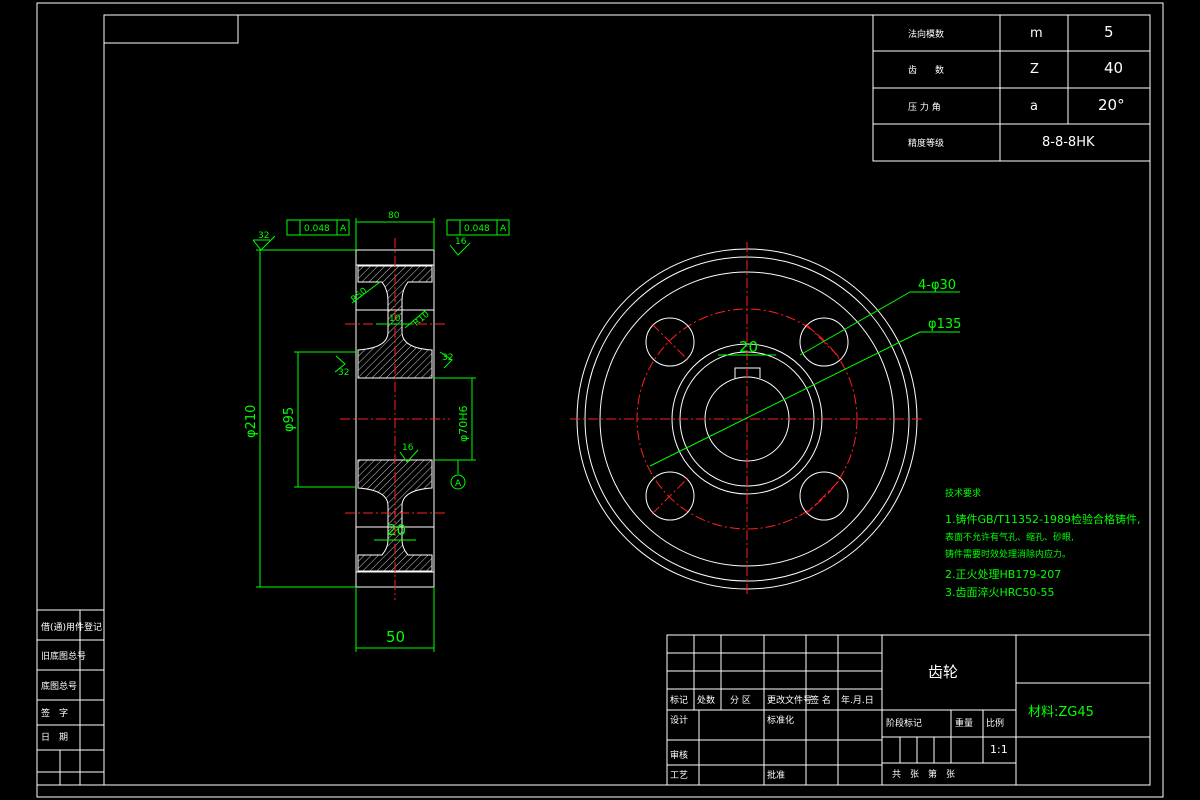 The image size is (1200, 800). I want to click on pressure-angle-symbol: a, so click(1034, 106).